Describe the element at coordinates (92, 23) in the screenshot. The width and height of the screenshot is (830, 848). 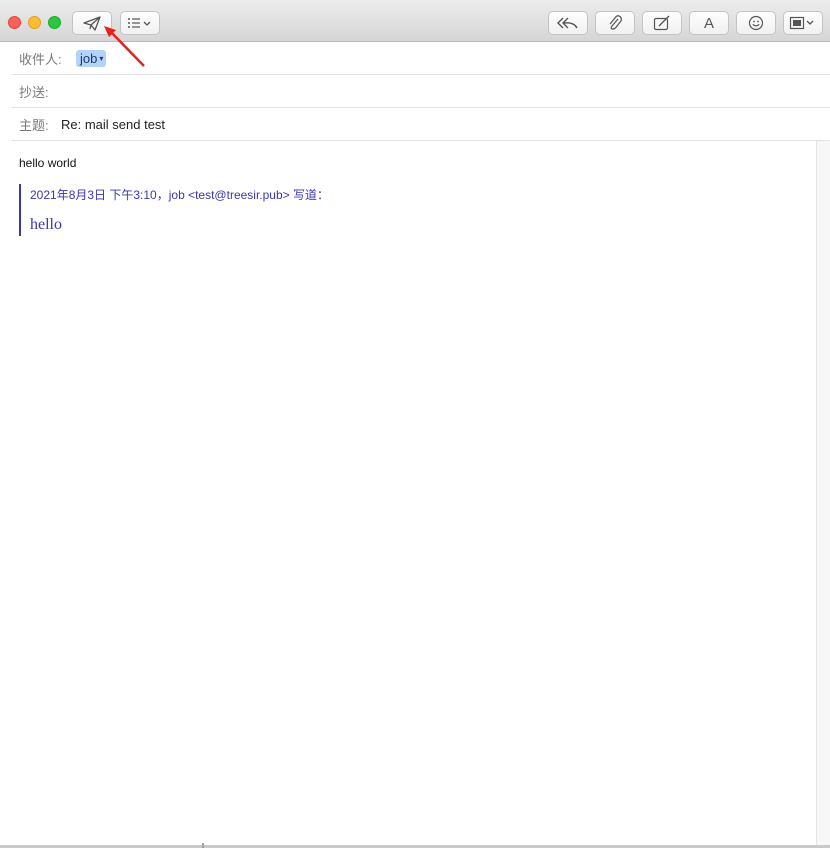
I see `paper-plane-icon` at that location.